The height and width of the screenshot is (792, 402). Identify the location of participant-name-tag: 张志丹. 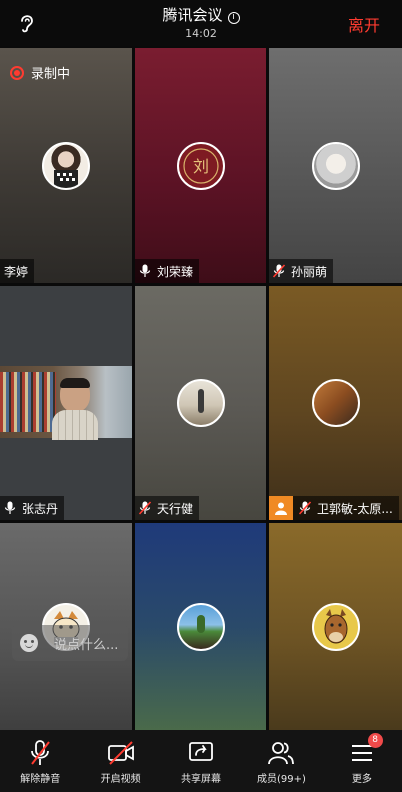
(32, 508).